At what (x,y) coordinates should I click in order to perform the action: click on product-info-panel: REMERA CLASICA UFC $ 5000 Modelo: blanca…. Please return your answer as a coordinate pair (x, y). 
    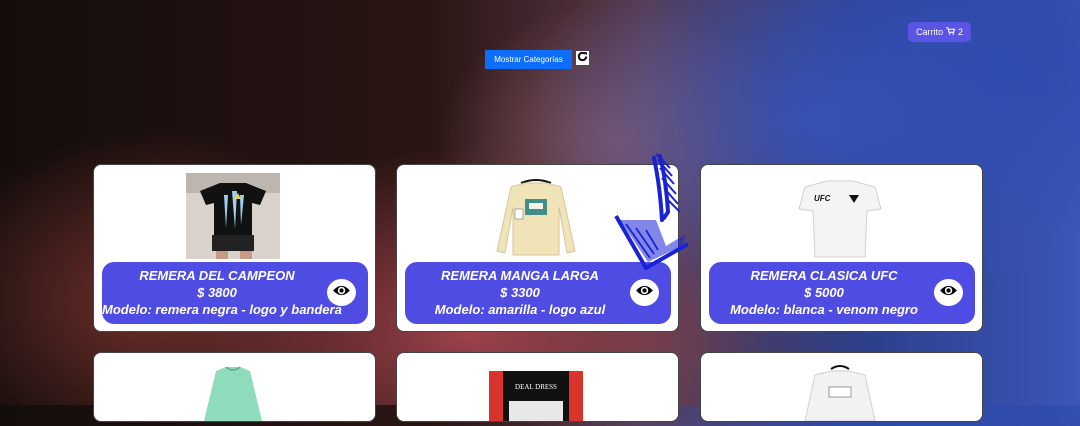
    Looking at the image, I should click on (842, 293).